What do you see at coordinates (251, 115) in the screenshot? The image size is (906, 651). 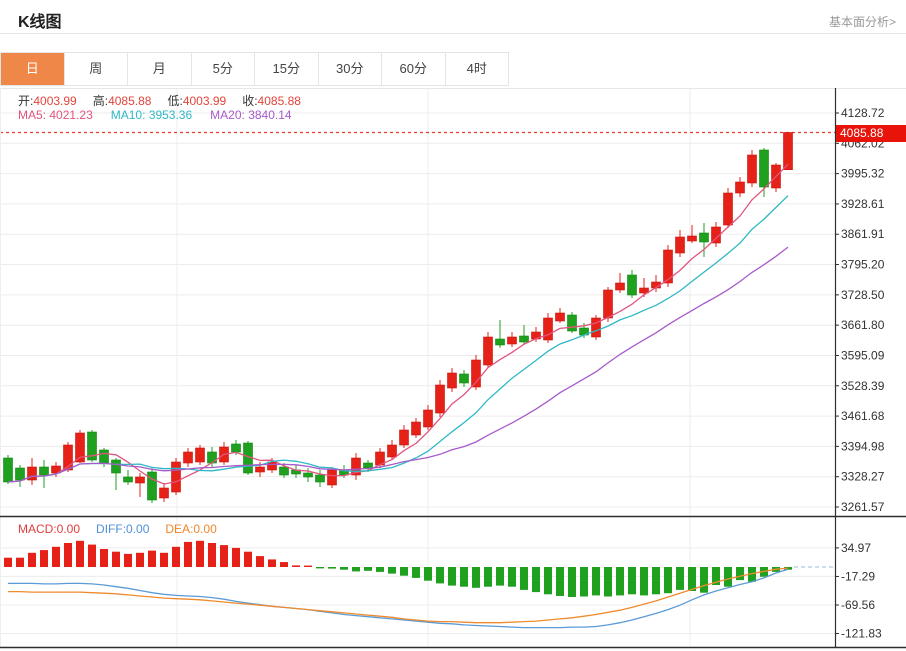 I see `ma20-value: MA20: 3840.14` at bounding box center [251, 115].